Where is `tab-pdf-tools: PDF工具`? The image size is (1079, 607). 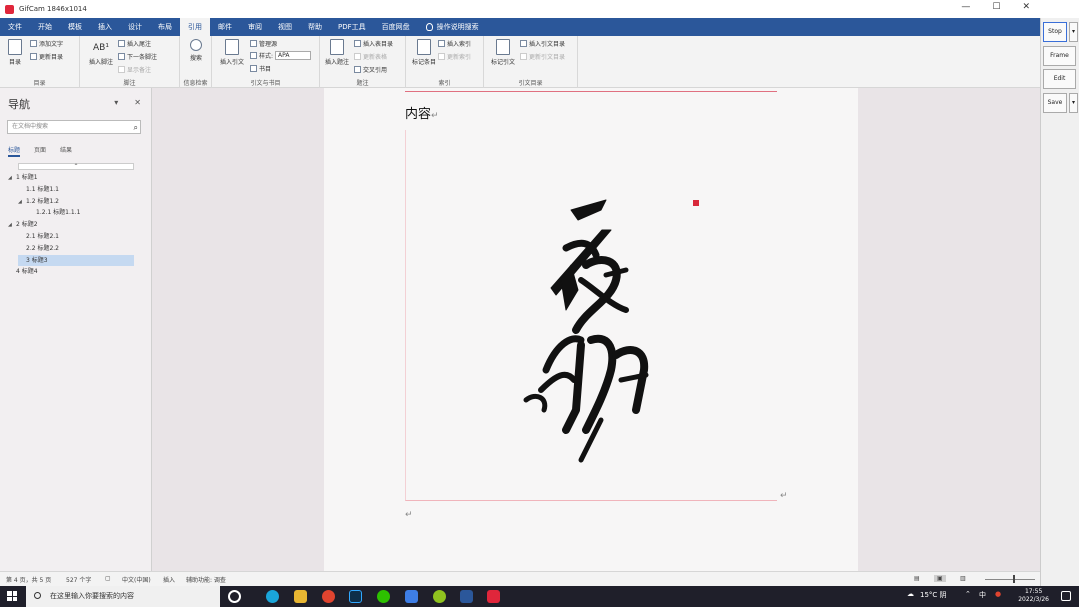
tab-pdf-tools: PDF工具 is located at coordinates (352, 27).